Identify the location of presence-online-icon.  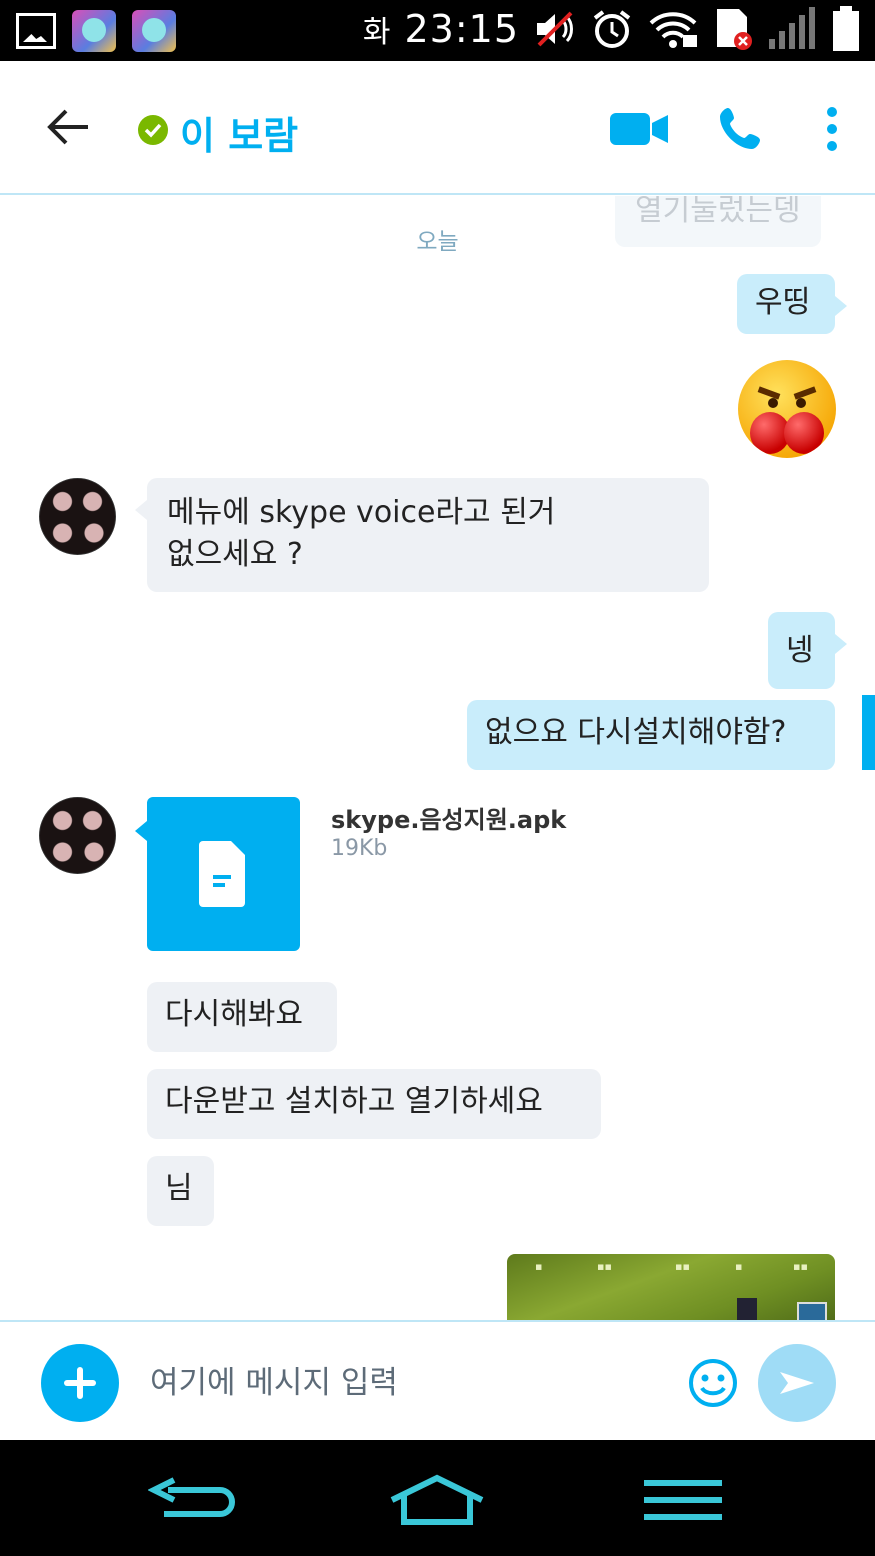
(153, 130).